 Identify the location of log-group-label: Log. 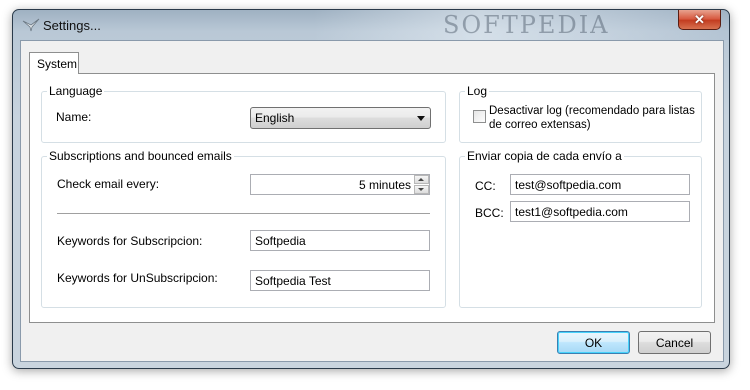
(477, 91).